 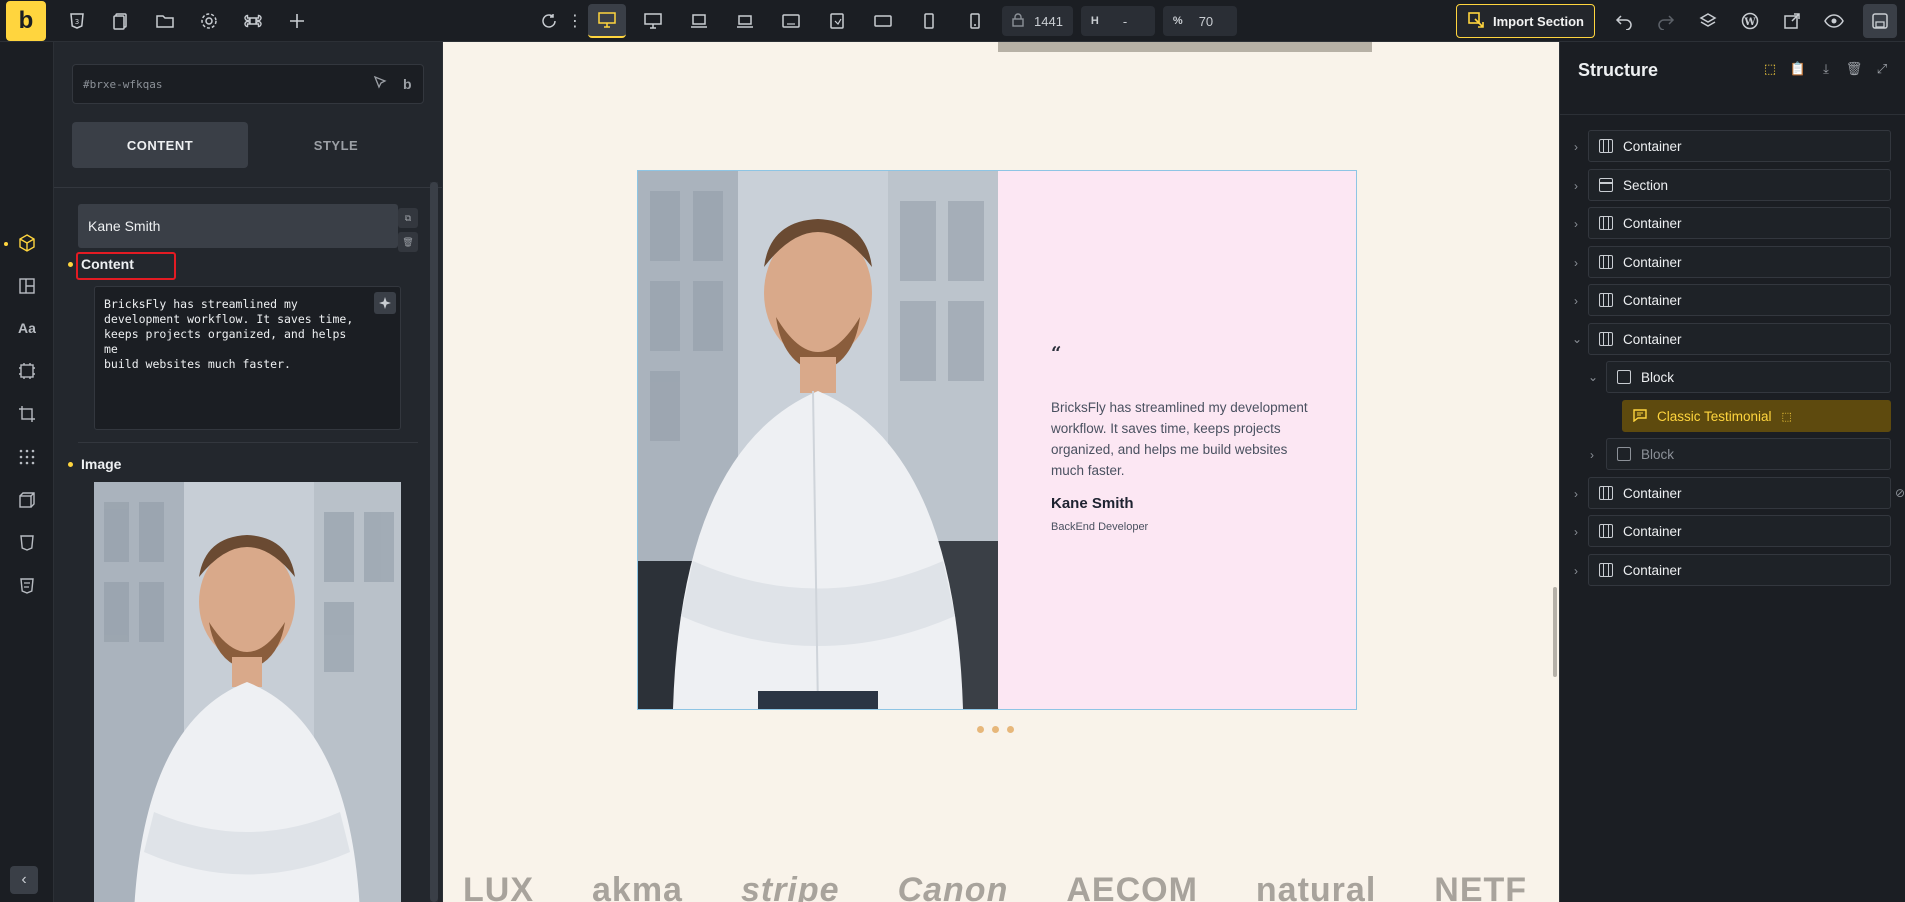 What do you see at coordinates (27, 472) in the screenshot?
I see `left-icon-rail: Aa ‹` at bounding box center [27, 472].